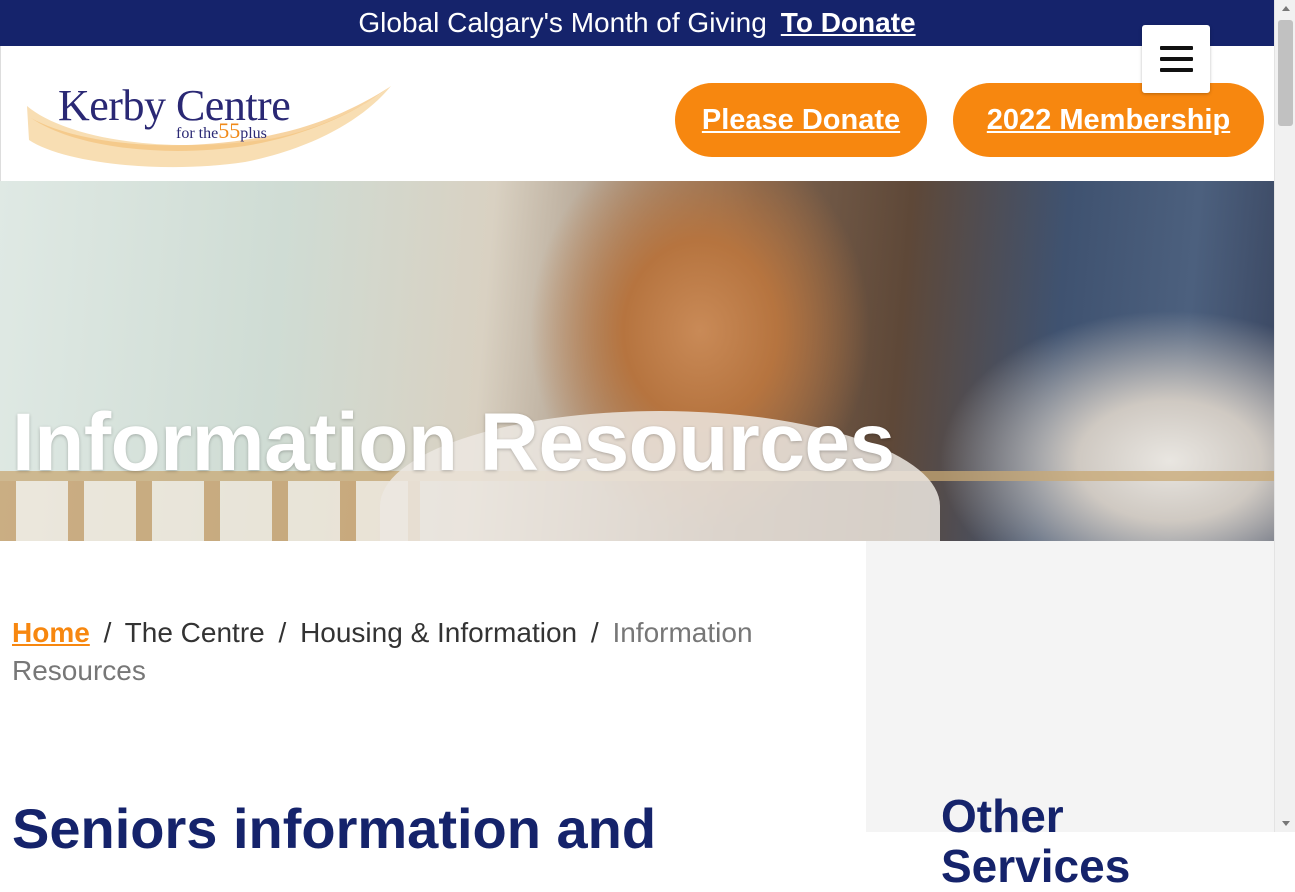  I want to click on logo-tagline: for the55plus, so click(221, 130).